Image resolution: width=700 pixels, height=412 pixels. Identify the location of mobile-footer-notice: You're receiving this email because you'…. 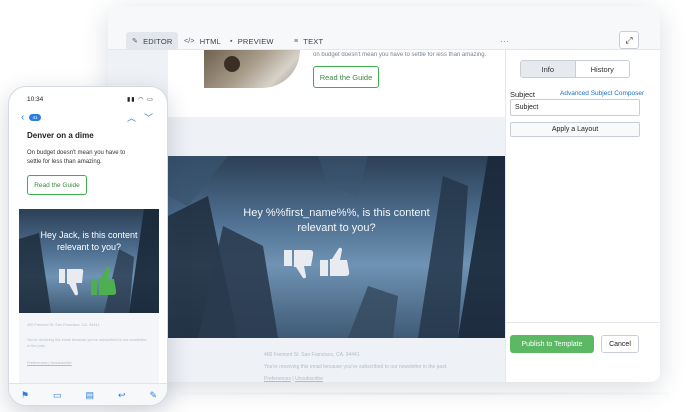
(87, 343).